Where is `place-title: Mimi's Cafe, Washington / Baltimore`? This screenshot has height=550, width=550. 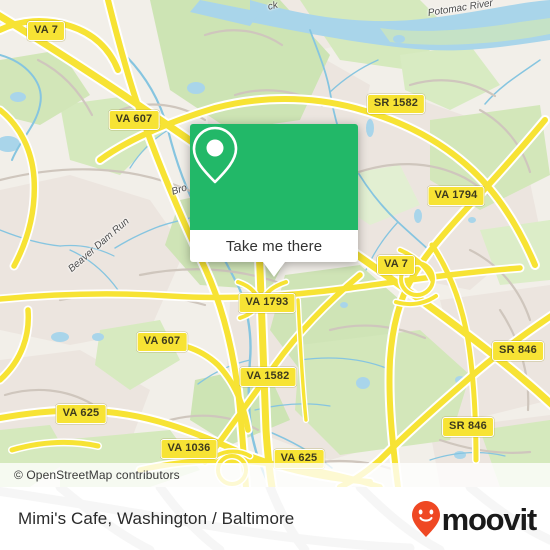 place-title: Mimi's Cafe, Washington / Baltimore is located at coordinates (156, 518).